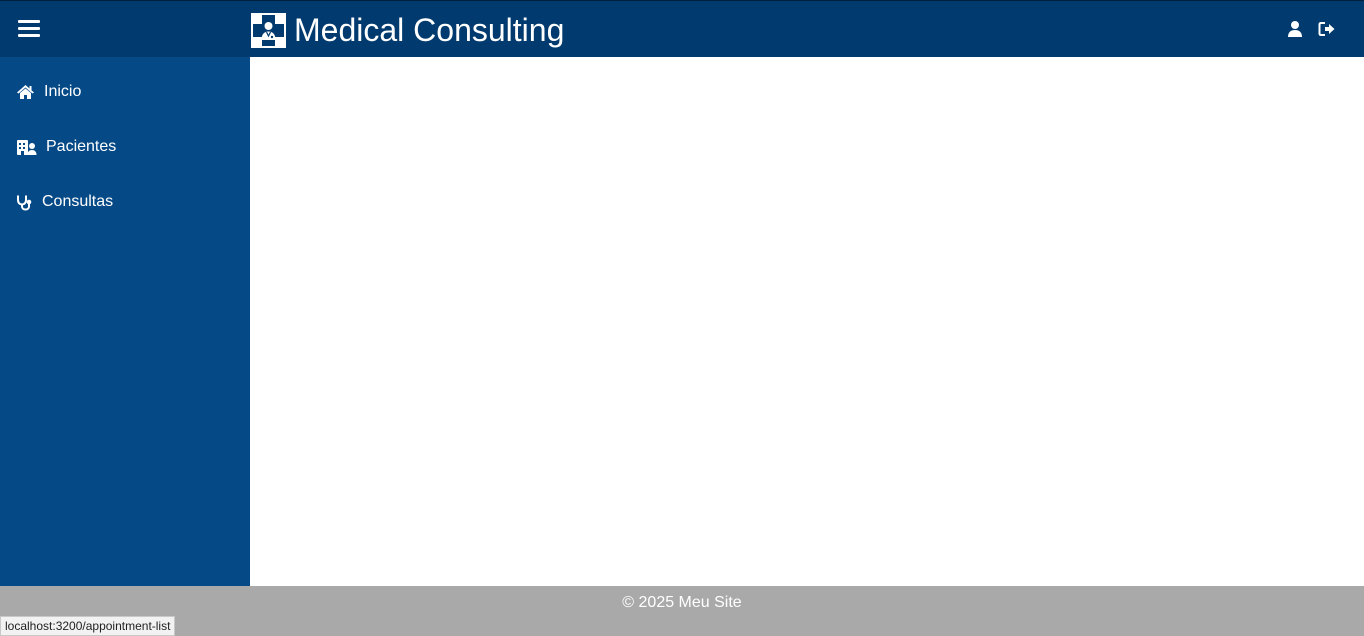 Image resolution: width=1364 pixels, height=636 pixels. I want to click on sidebar-item-label: Pacientes, so click(81, 146).